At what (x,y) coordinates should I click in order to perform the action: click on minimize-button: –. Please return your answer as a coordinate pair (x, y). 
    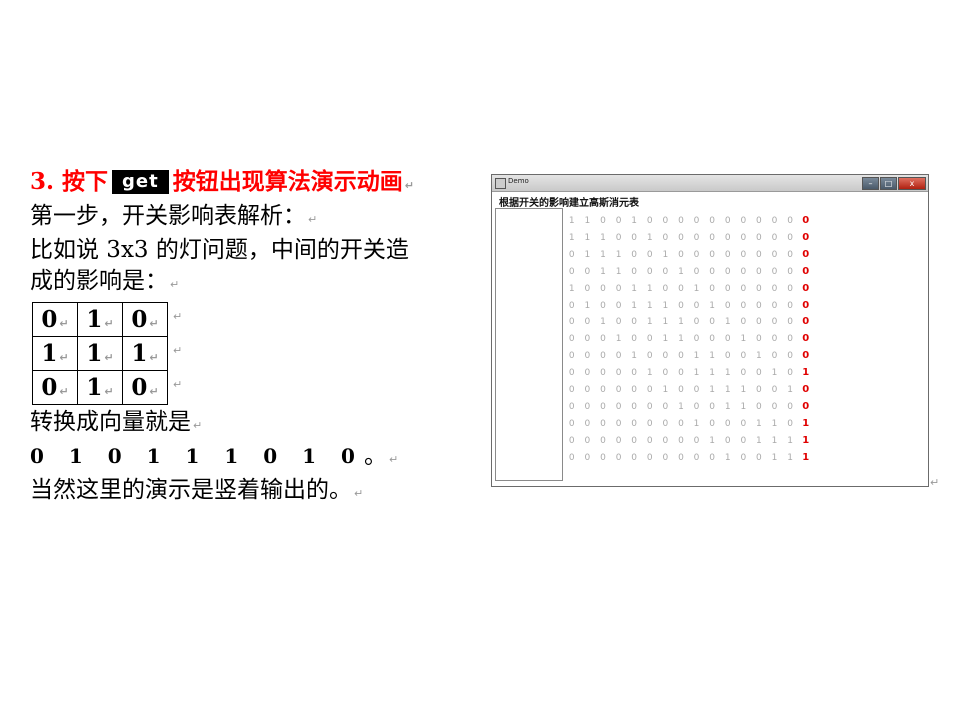
    Looking at the image, I should click on (870, 183).